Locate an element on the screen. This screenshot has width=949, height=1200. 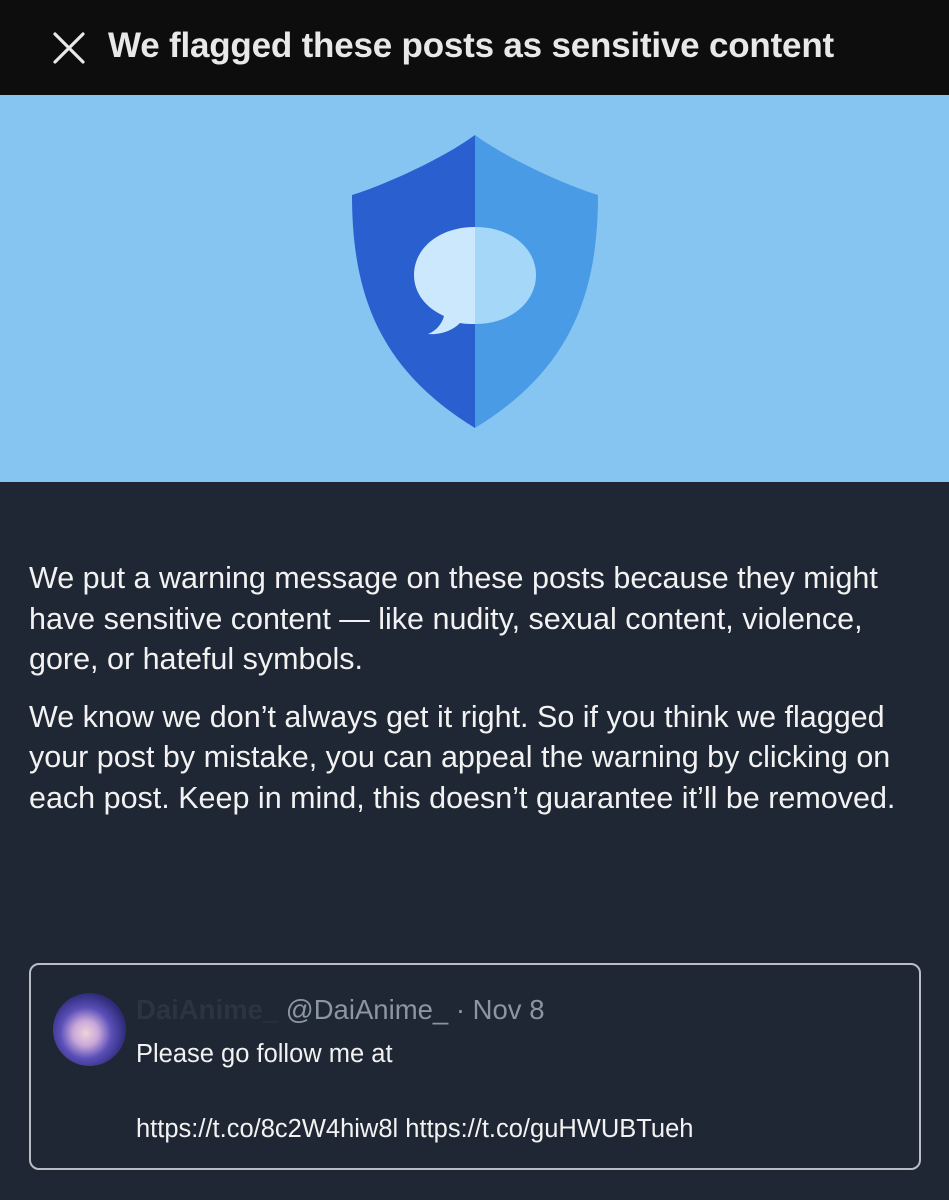
author-name: DaiAnime_ is located at coordinates (207, 1009).